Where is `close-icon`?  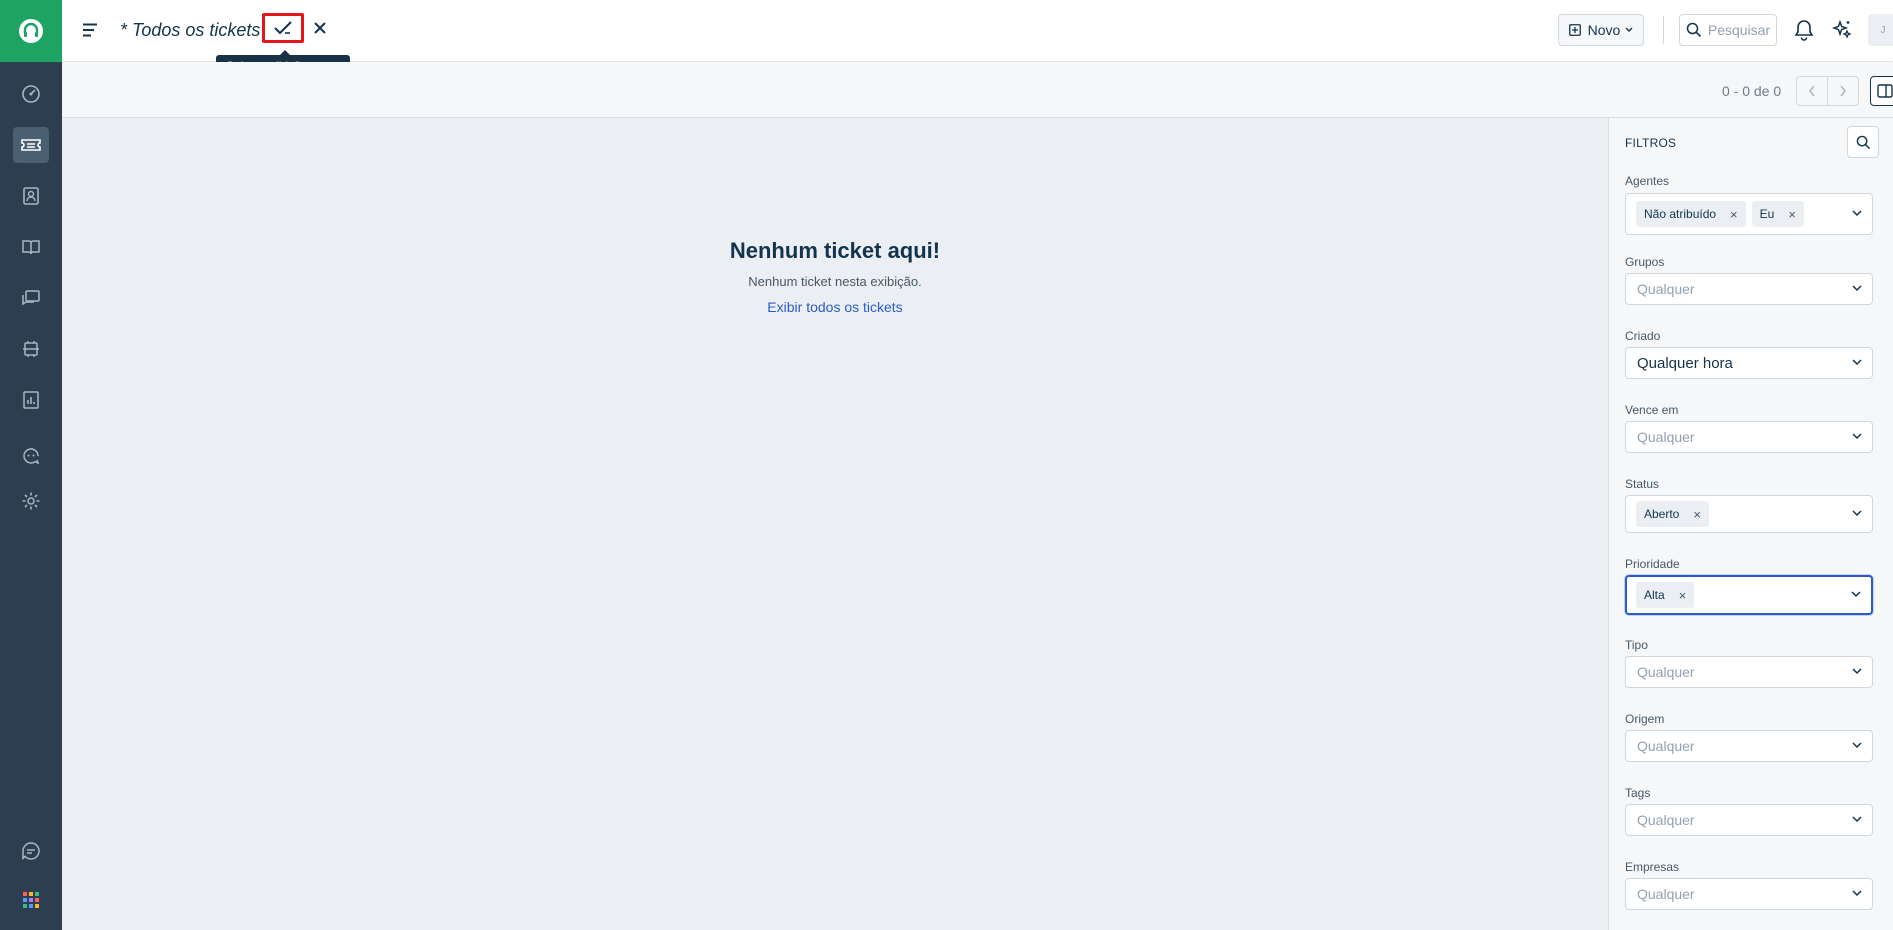 close-icon is located at coordinates (320, 28).